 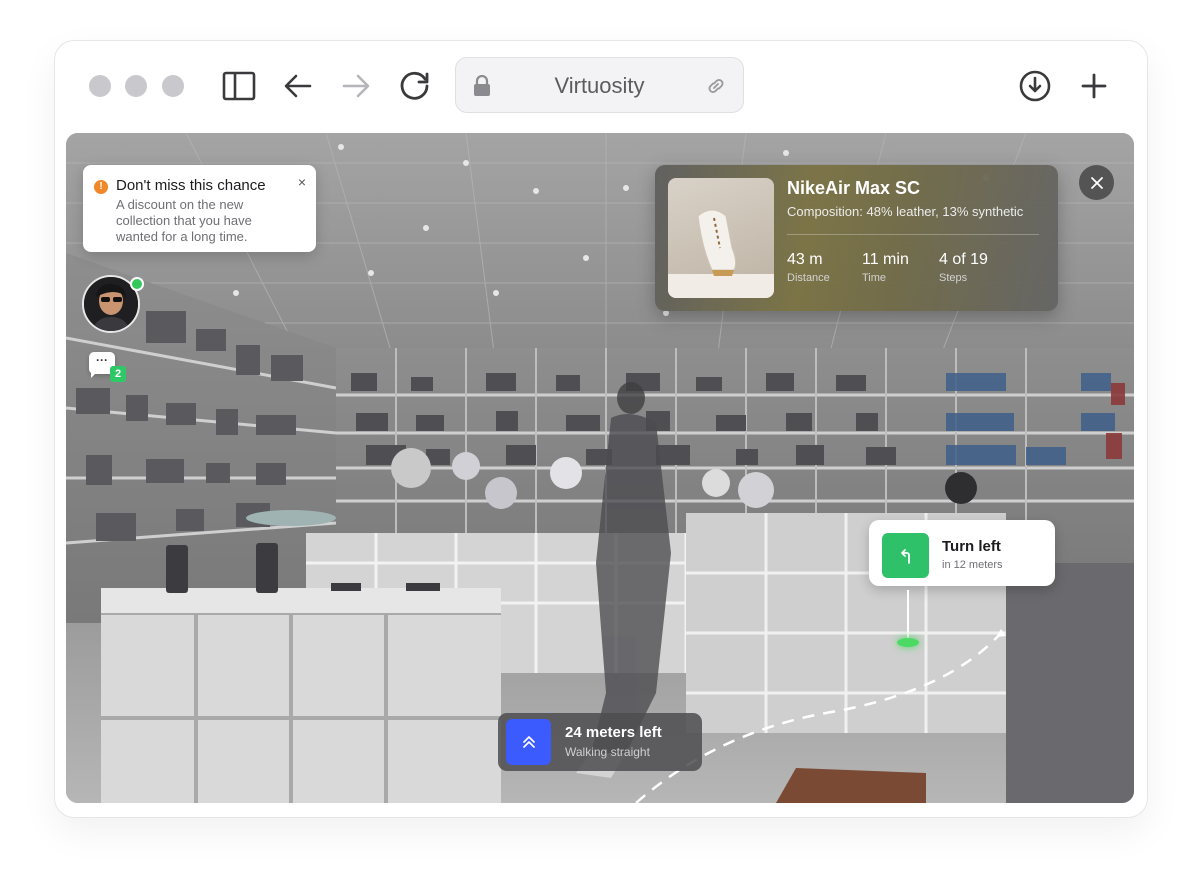 I want to click on stat-steps: 4 of 19 Steps, so click(x=963, y=268).